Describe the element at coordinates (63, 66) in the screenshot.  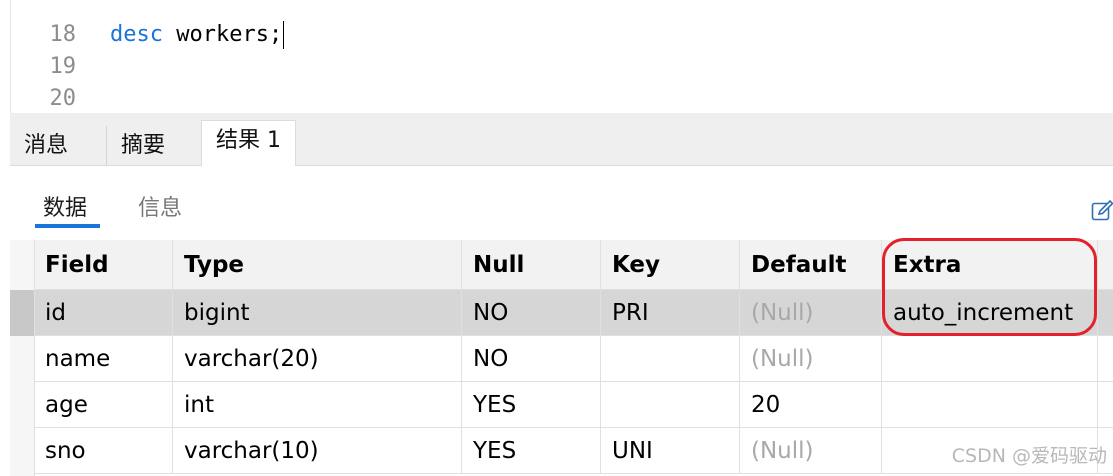
I see `line-number: 19` at that location.